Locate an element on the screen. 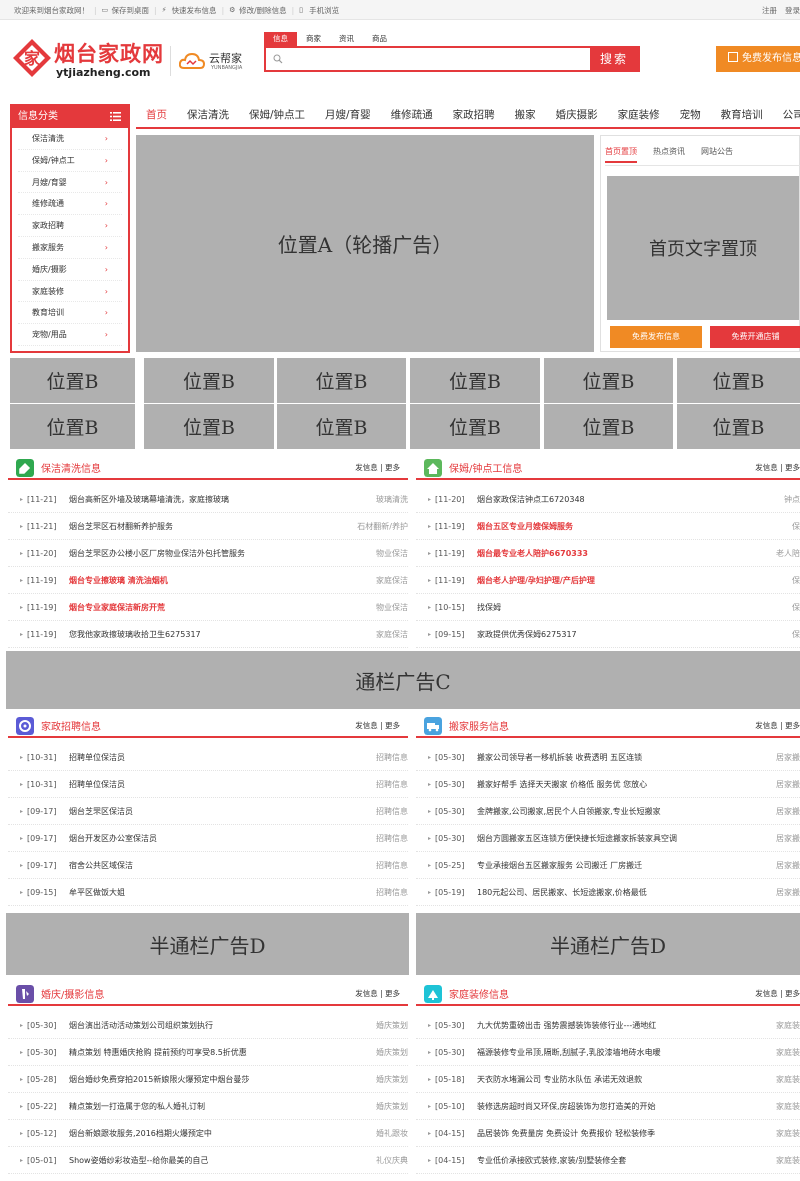 This screenshot has width=800, height=1181. search-tab-goods: 商品 is located at coordinates (379, 39).